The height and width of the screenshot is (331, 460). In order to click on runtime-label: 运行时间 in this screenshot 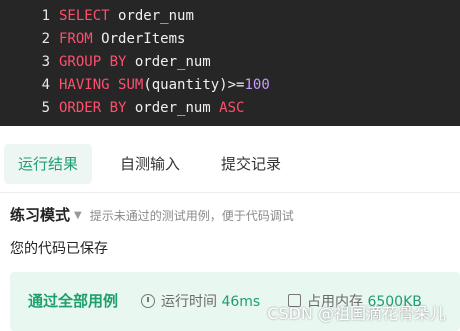, I will do `click(189, 302)`.